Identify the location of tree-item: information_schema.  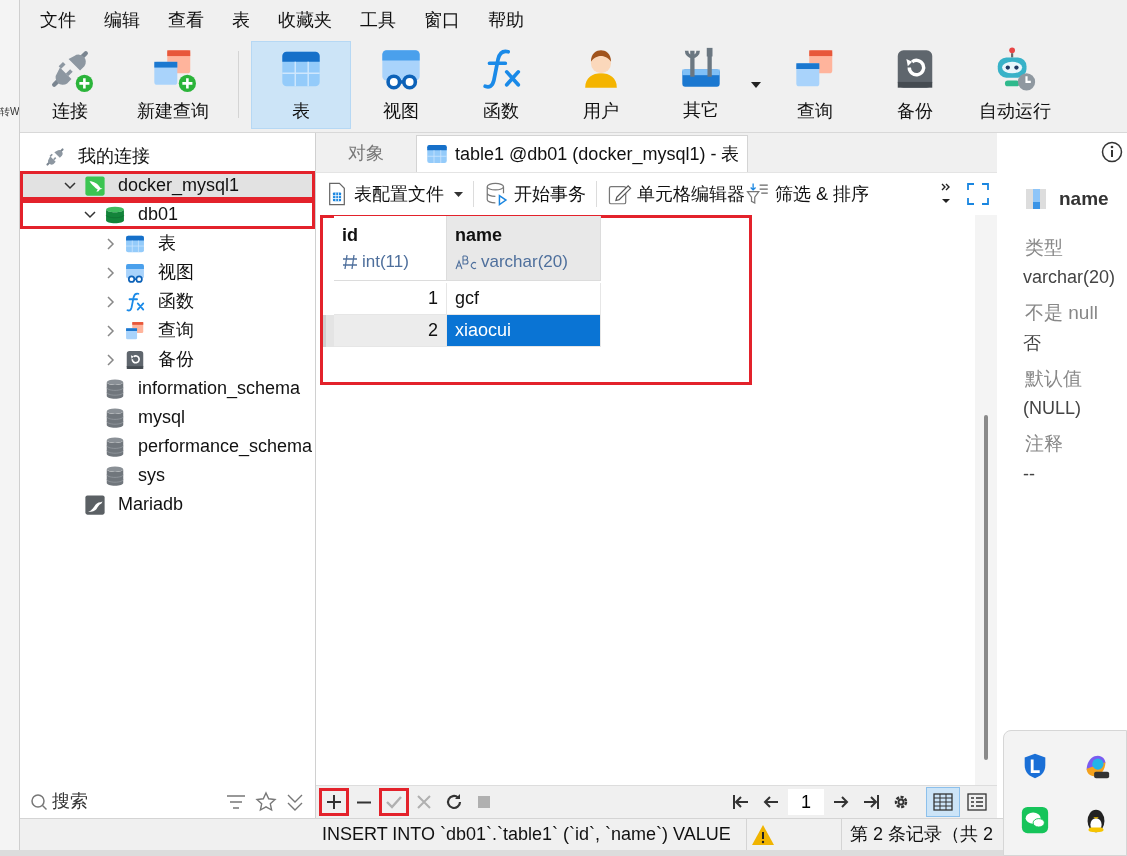
(167, 388).